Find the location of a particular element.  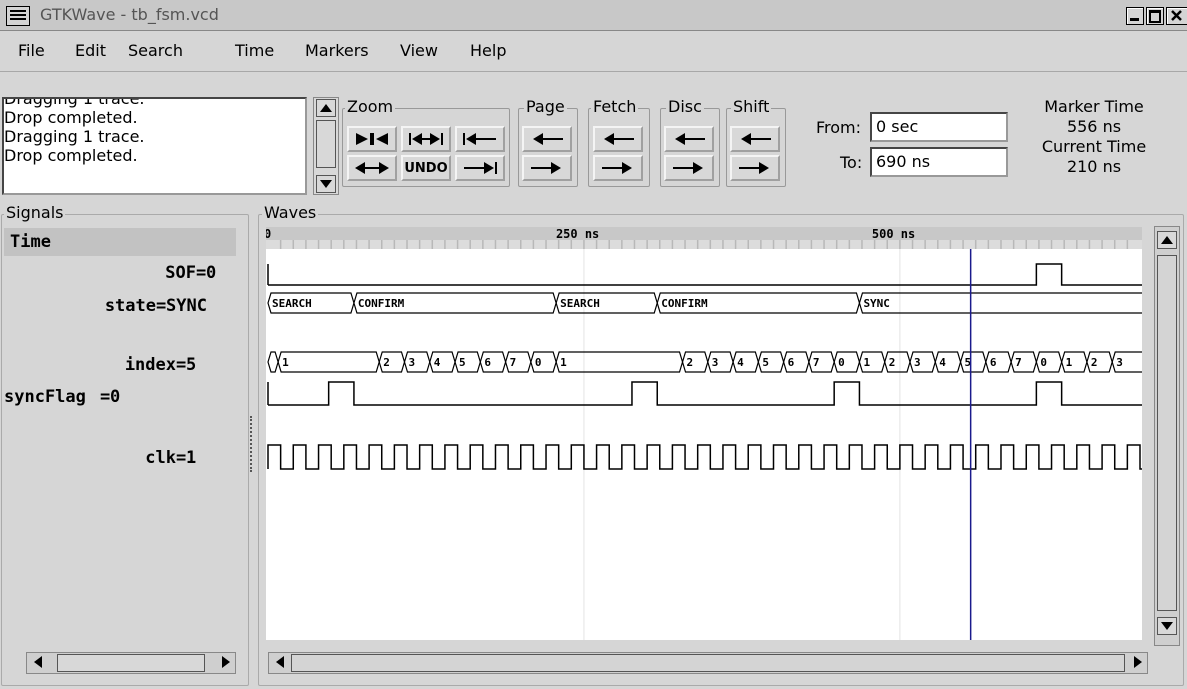

signal-name: Time is located at coordinates (30, 242).